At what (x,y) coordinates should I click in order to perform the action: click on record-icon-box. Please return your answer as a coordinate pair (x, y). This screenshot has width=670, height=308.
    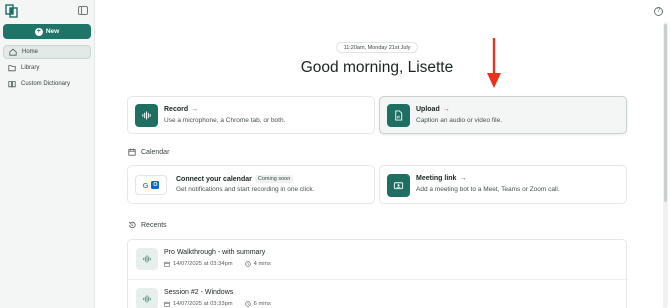
    Looking at the image, I should click on (146, 115).